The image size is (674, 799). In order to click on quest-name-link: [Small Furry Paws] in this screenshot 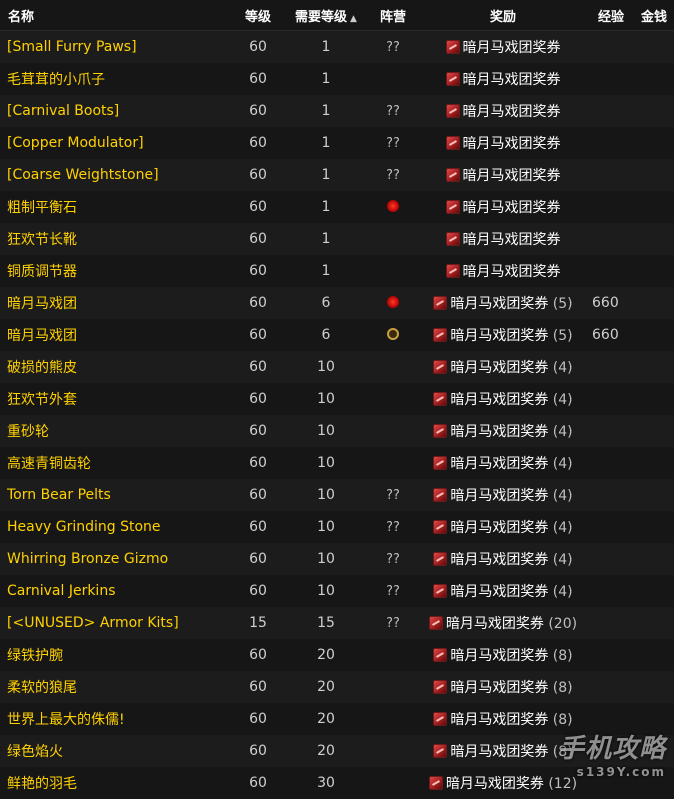, I will do `click(116, 47)`.